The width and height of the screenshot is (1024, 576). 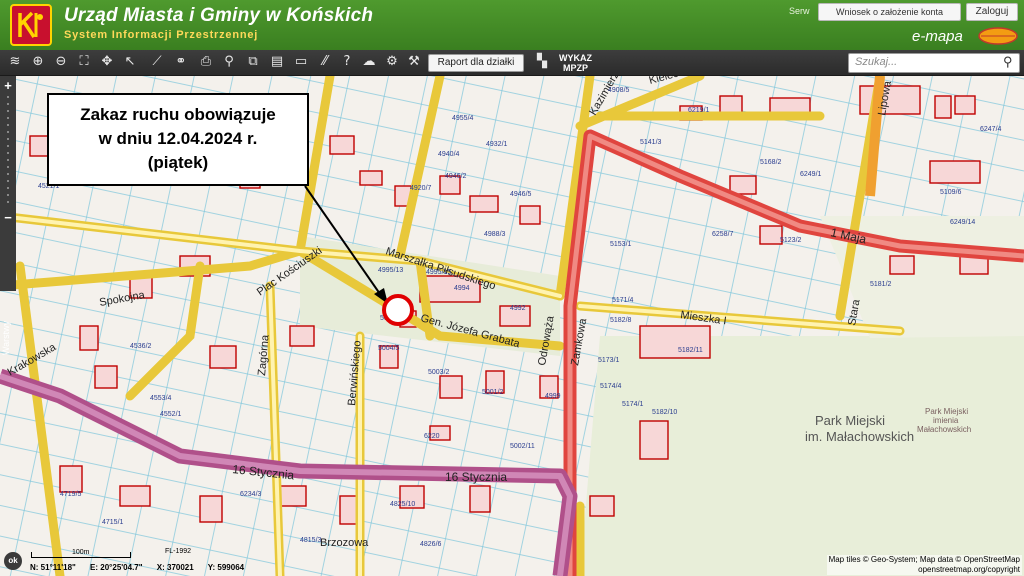 What do you see at coordinates (181, 62) in the screenshot?
I see `measure-link-icon: ⚭` at bounding box center [181, 62].